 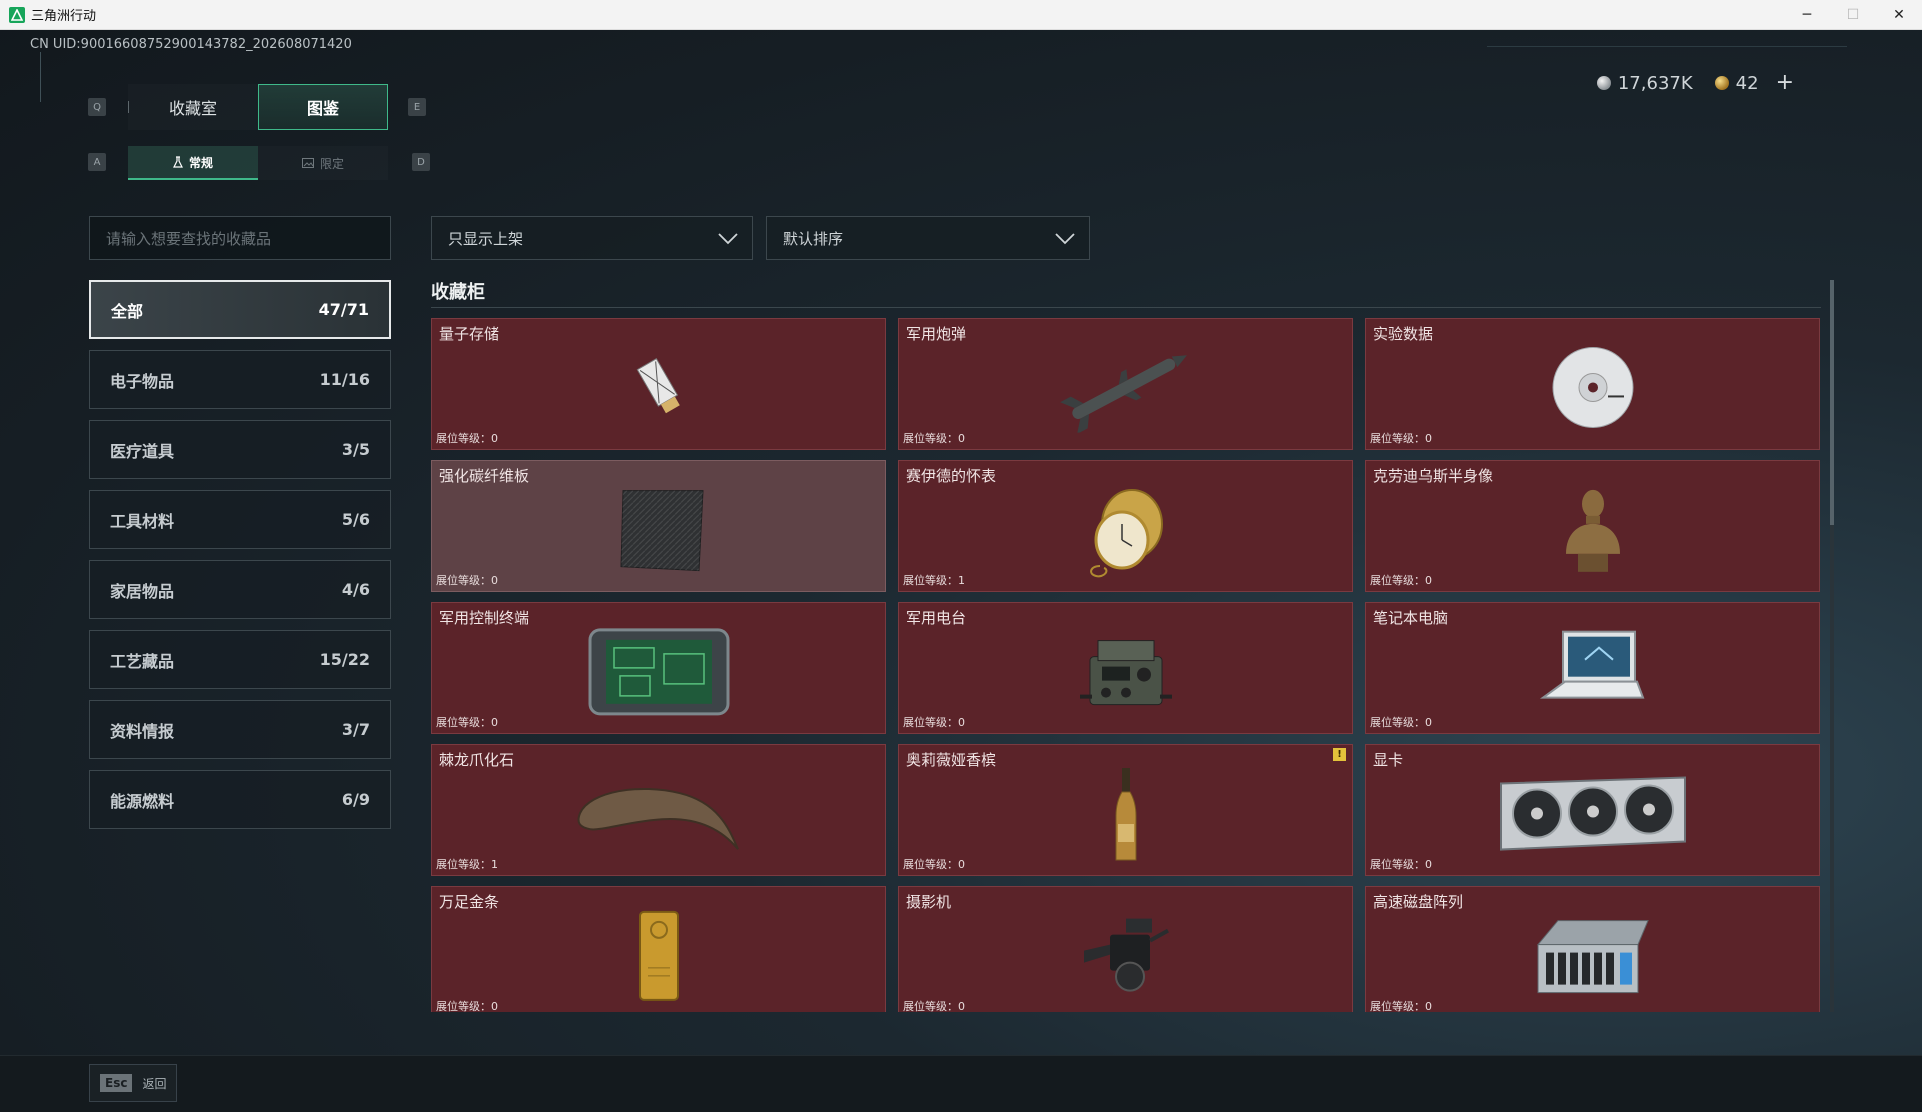 I want to click on usb-drive-icon, so click(x=658, y=386).